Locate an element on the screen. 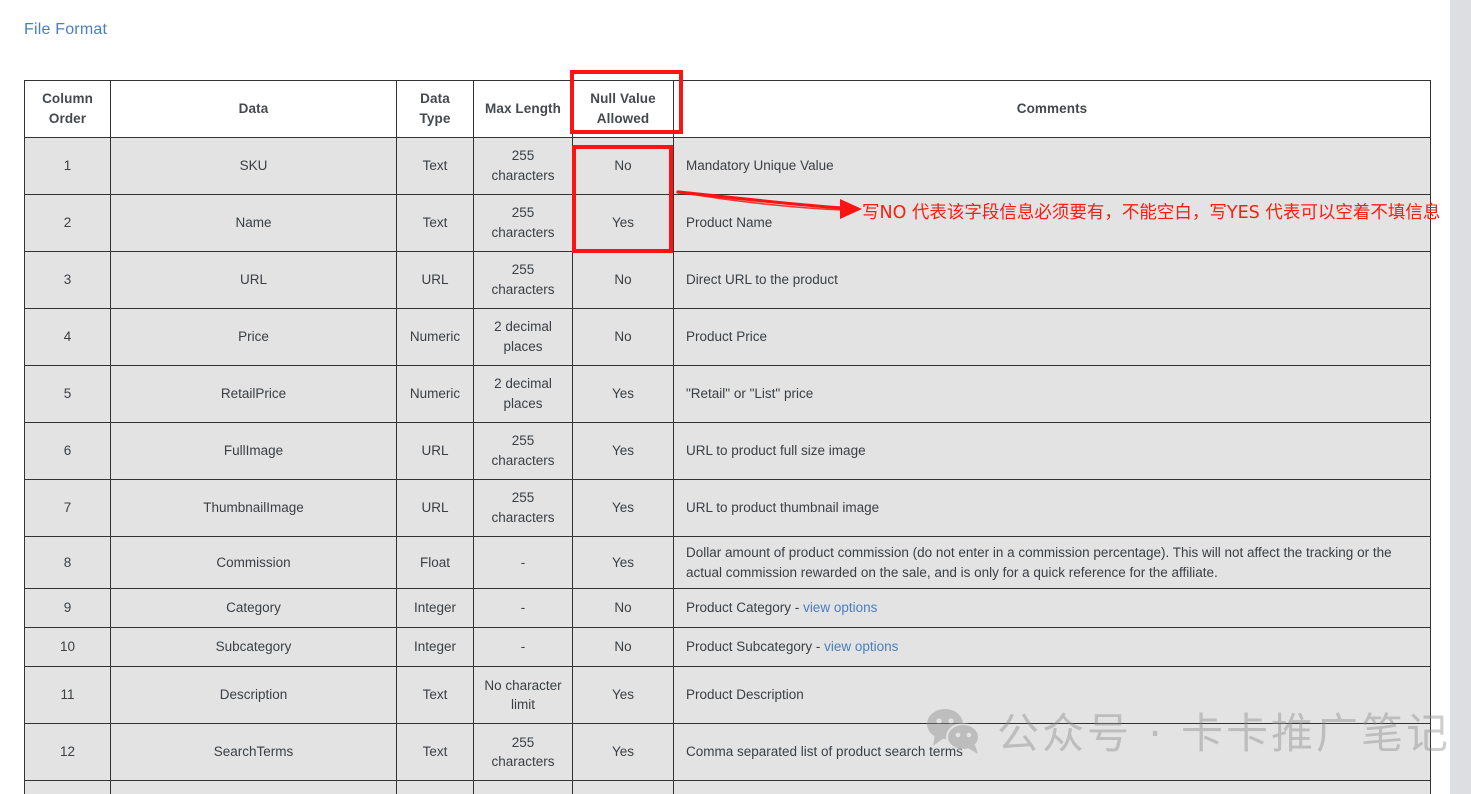 Image resolution: width=1471 pixels, height=794 pixels. cell-data is located at coordinates (253, 787).